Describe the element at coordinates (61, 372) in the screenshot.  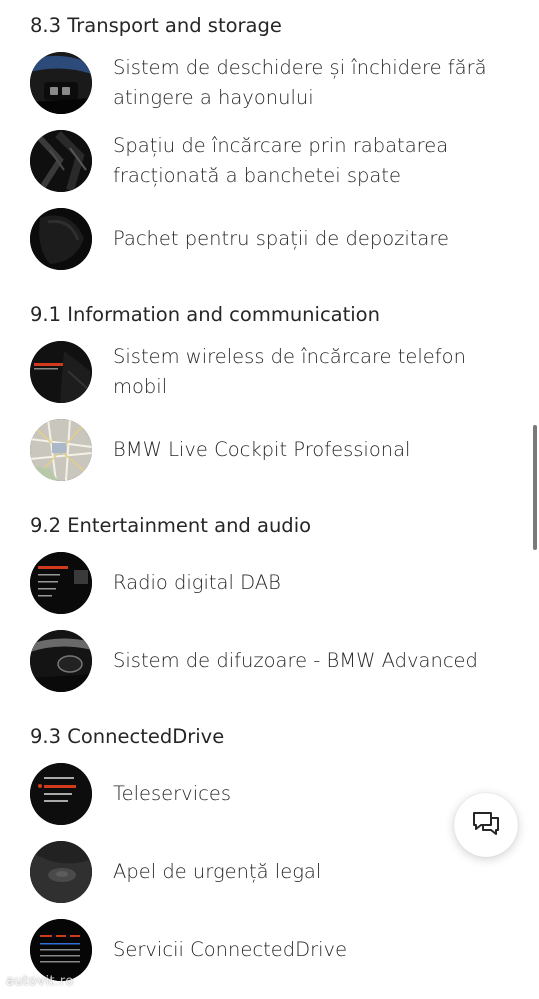
I see `thumbnail-wireless-charging` at that location.